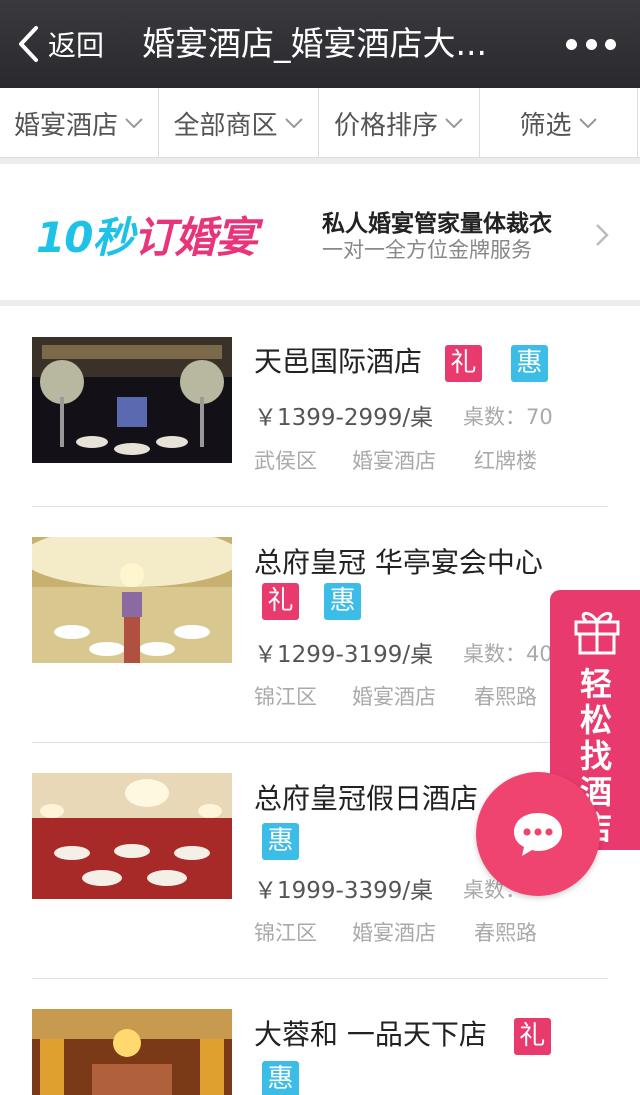 The width and height of the screenshot is (640, 1095). I want to click on logo-accent-text: 订婚宴, so click(195, 237).